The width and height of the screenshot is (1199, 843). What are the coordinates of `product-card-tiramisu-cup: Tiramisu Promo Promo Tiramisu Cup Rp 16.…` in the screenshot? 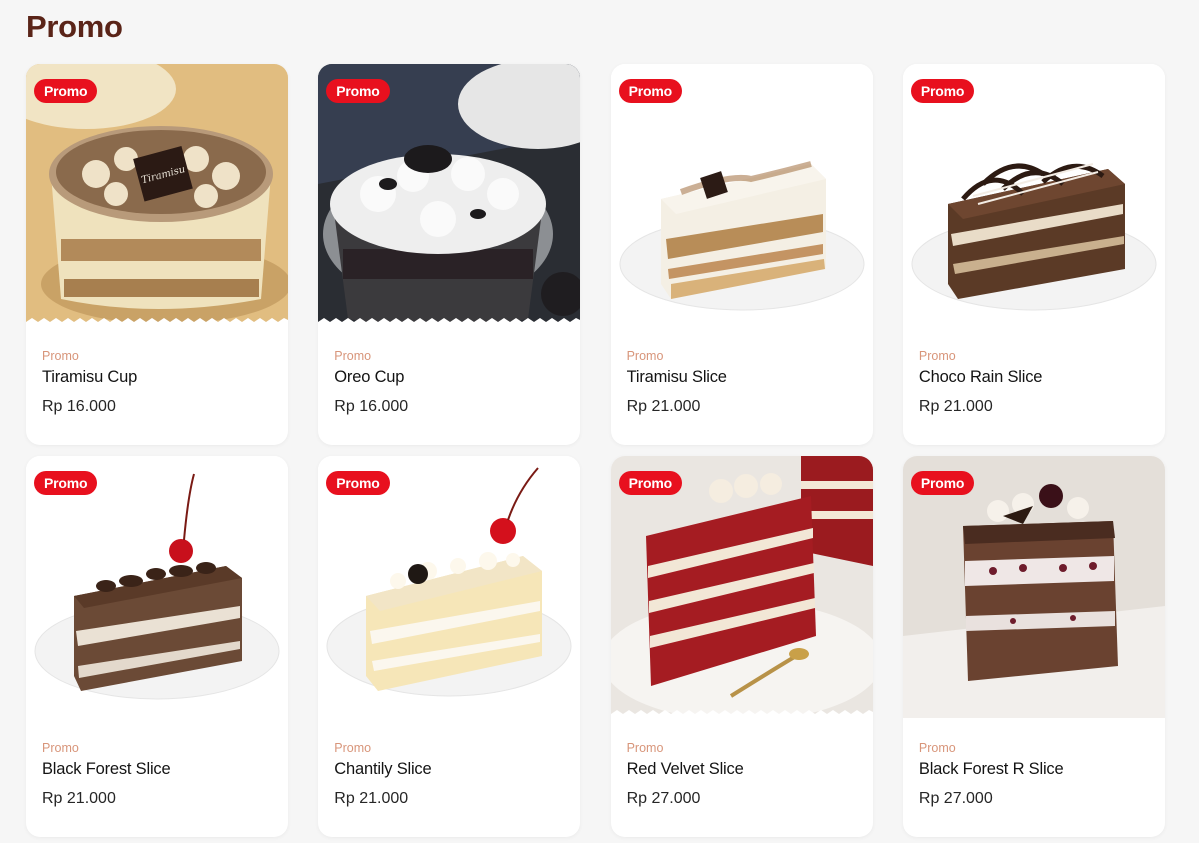 It's located at (157, 254).